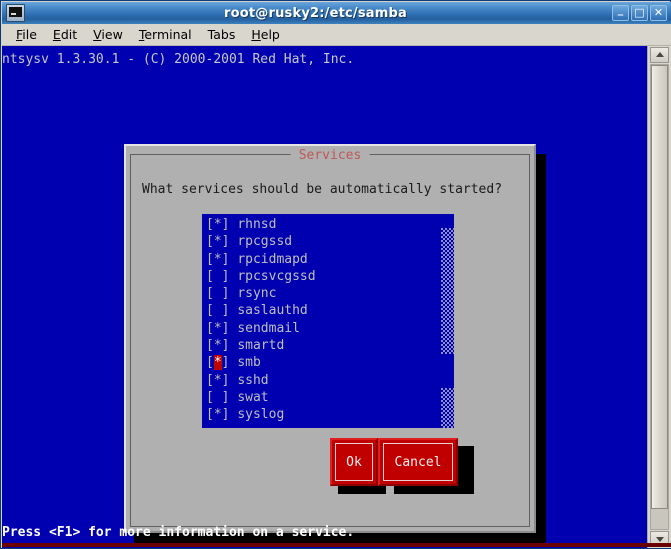 This screenshot has width=671, height=549. What do you see at coordinates (318, 345) in the screenshot?
I see `service-row: [*] smartd` at bounding box center [318, 345].